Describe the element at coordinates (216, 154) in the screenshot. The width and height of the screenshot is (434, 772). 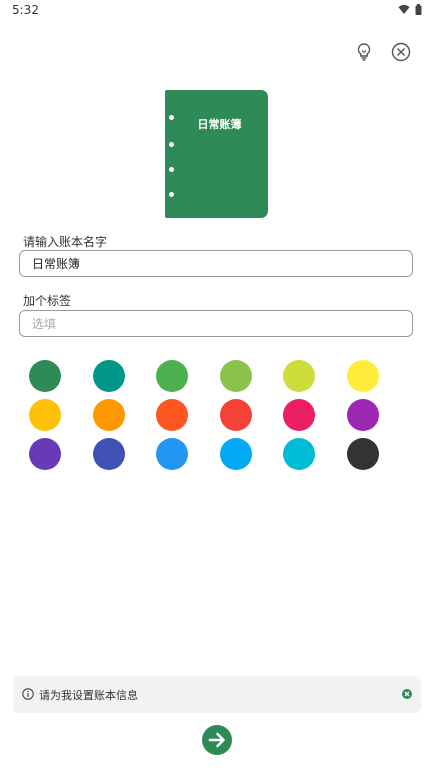
I see `book-preview: 日常账簿` at that location.